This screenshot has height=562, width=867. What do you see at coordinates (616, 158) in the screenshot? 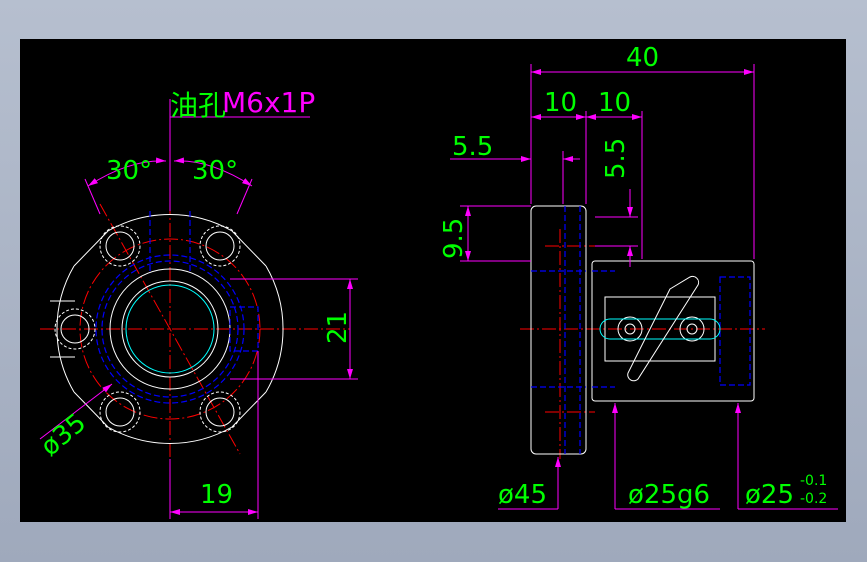
I see `vertical-5-5-label: 5.5` at bounding box center [616, 158].